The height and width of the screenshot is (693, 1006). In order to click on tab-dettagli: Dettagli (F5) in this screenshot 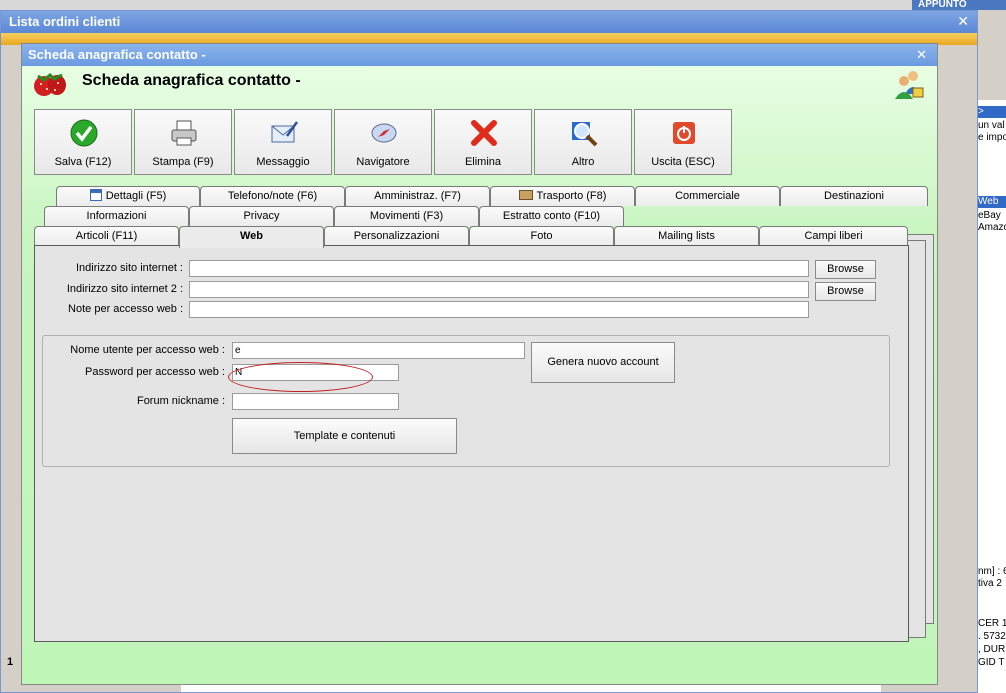, I will do `click(128, 196)`.